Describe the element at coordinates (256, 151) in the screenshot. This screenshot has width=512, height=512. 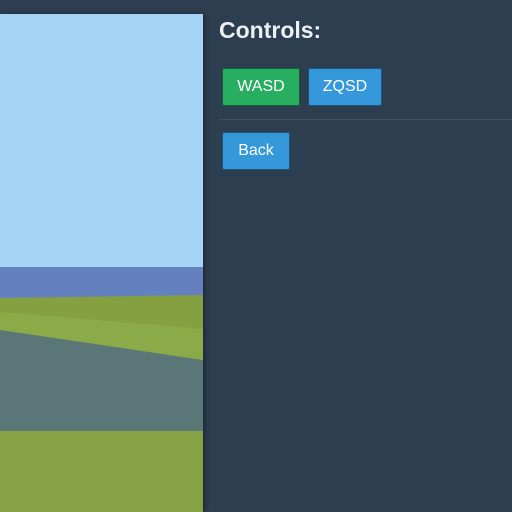
I see `back-button: Back` at that location.